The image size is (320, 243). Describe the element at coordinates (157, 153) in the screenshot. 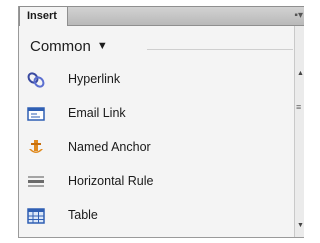

I see `insert-item-named-anchor: Named Anchor` at that location.